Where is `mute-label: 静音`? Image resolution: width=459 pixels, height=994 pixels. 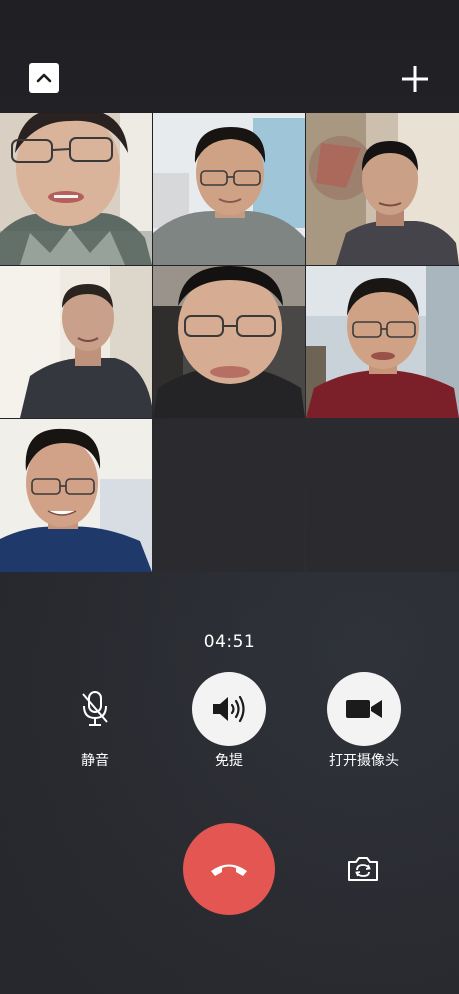 mute-label: 静音 is located at coordinates (95, 761).